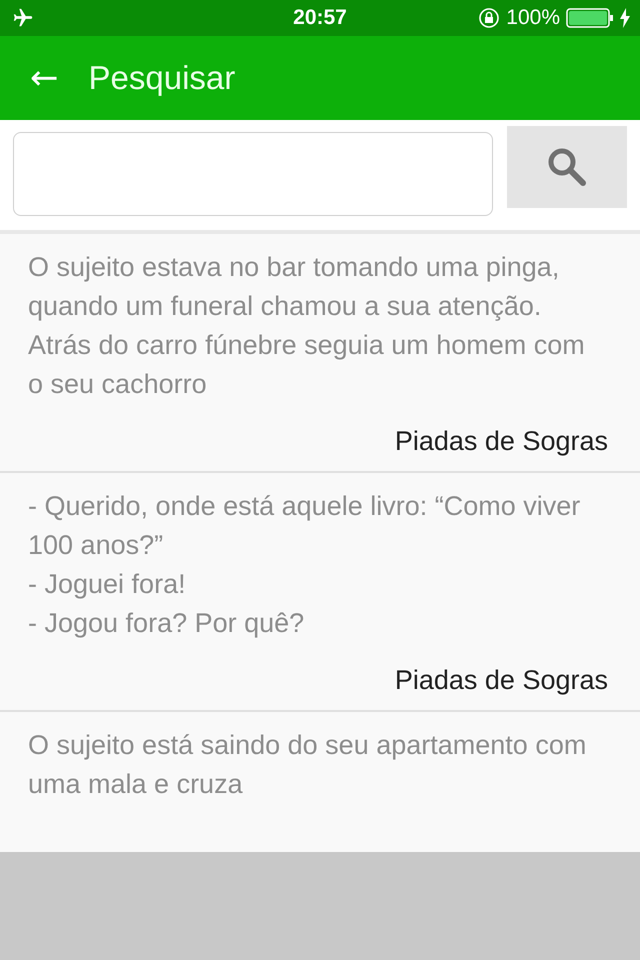  I want to click on search-button, so click(567, 167).